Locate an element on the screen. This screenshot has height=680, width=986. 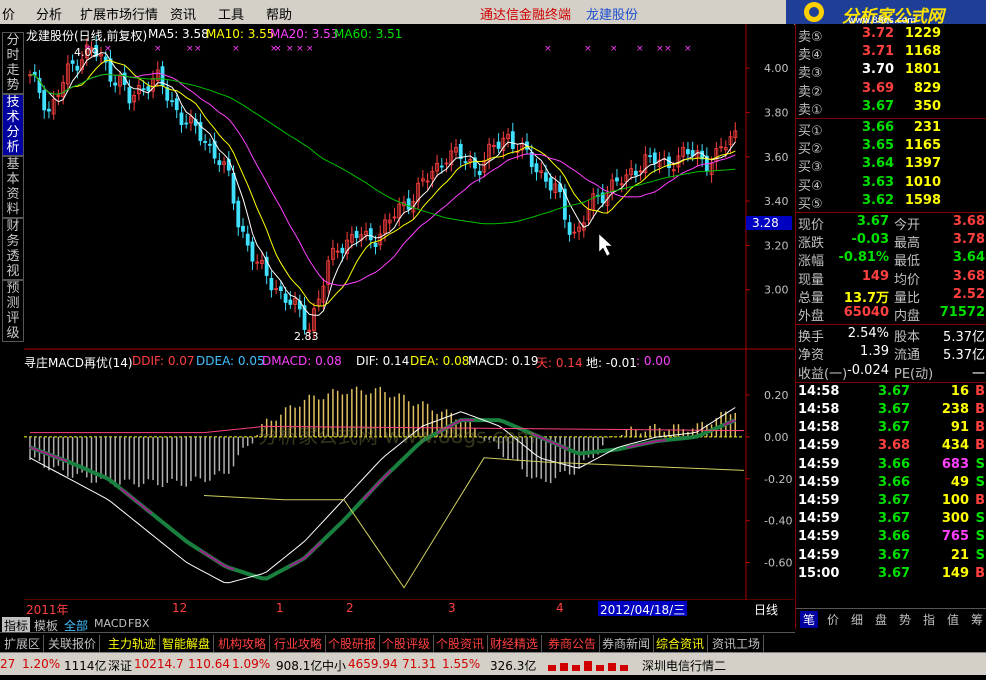
sell-volume: 1168 is located at coordinates (922, 52).